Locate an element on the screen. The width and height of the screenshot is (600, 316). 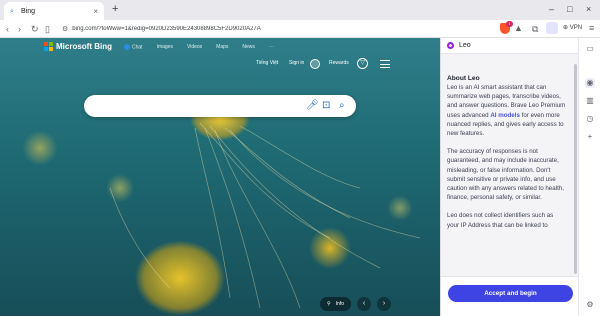
tab-bing: ⌕ Bing × is located at coordinates (54, 11).